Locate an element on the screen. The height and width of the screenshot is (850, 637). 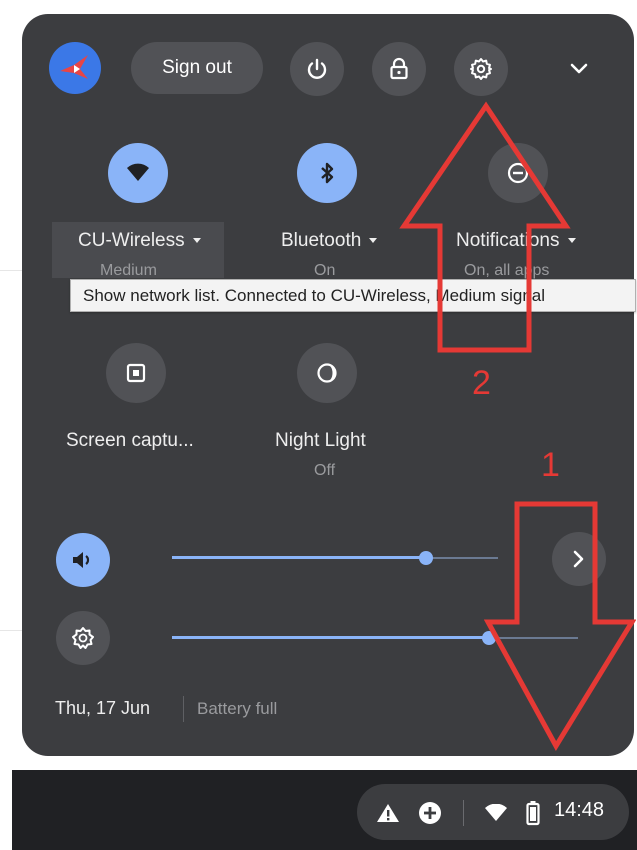
sign-out-button: Sign out is located at coordinates (197, 68).